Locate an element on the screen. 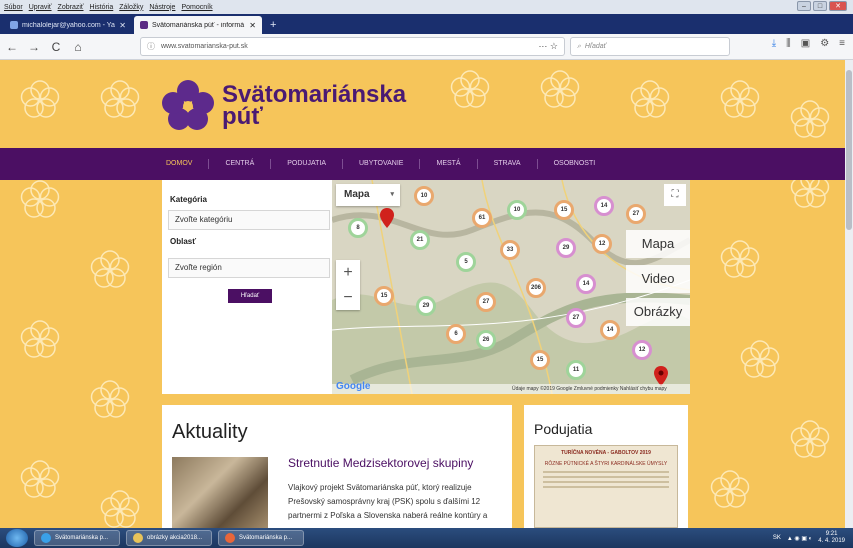 The image size is (853, 548). logo-text: Svätomariánska púť is located at coordinates (314, 106).